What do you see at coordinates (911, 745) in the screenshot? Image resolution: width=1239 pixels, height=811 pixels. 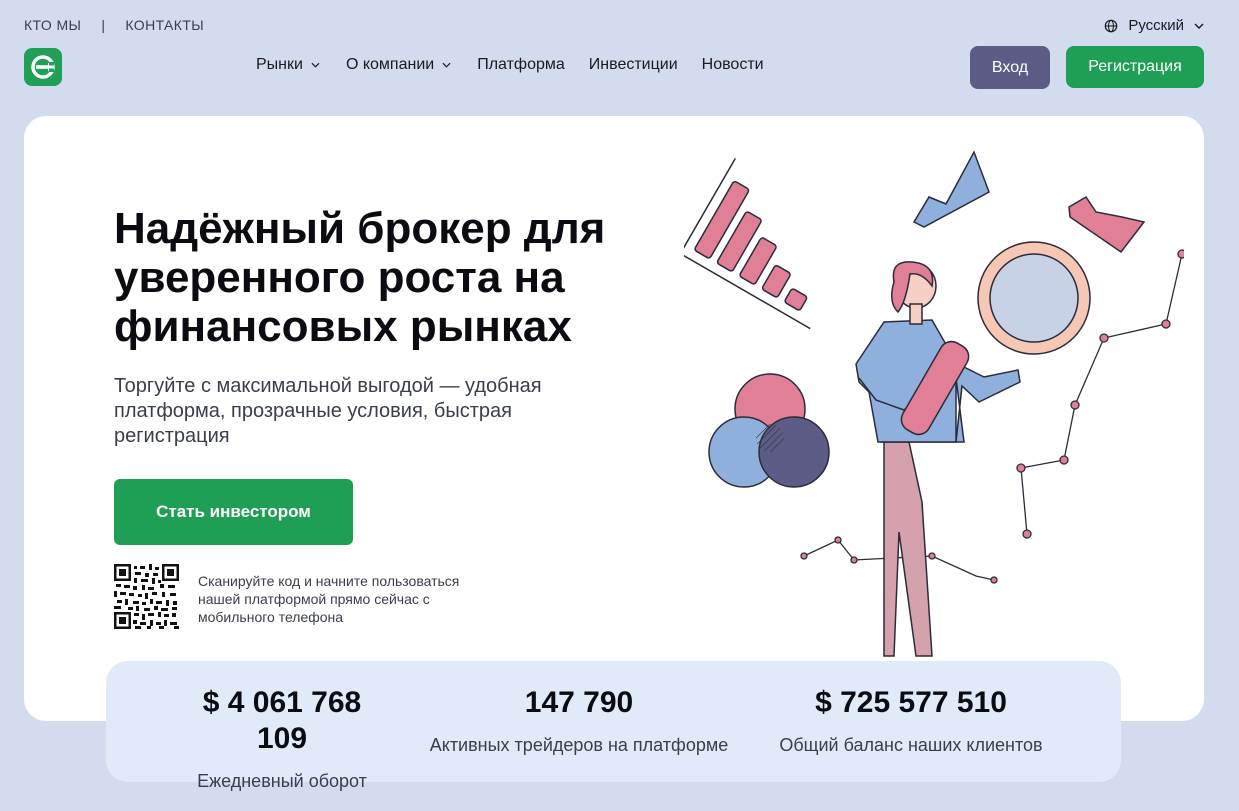 I see `stat-label: Общий баланс наших клиентов` at bounding box center [911, 745].